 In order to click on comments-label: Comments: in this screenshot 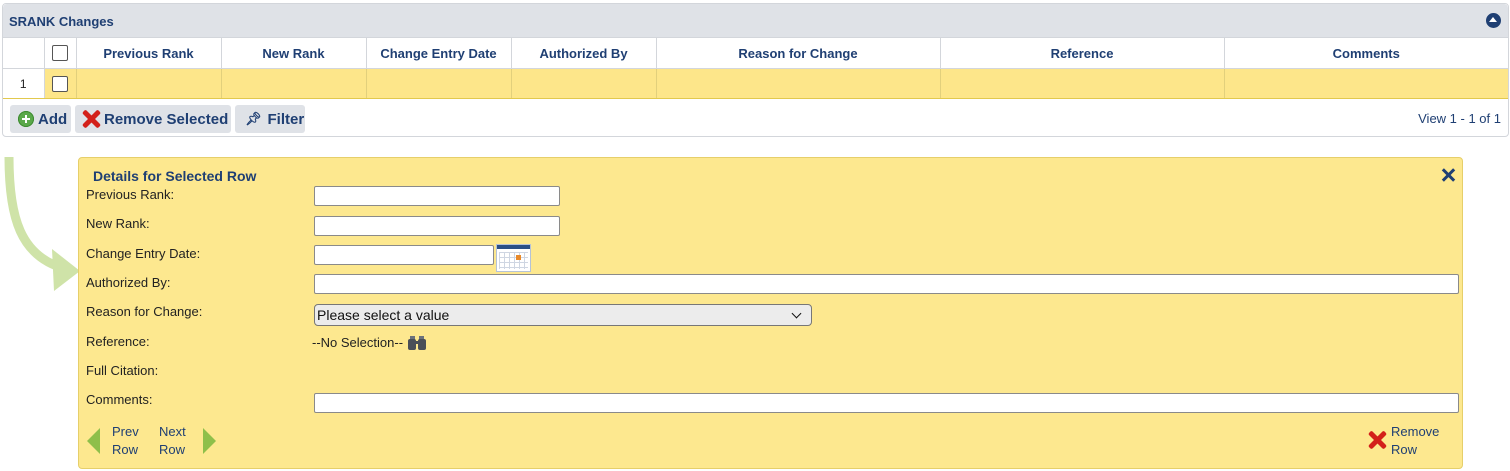, I will do `click(119, 399)`.